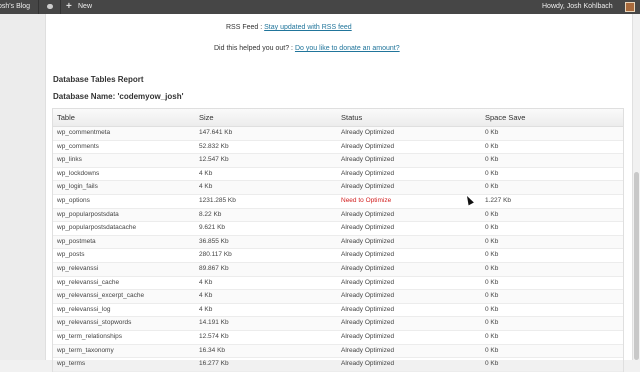 This screenshot has width=640, height=372. I want to click on size-cell: 280.117 Kb, so click(215, 255).